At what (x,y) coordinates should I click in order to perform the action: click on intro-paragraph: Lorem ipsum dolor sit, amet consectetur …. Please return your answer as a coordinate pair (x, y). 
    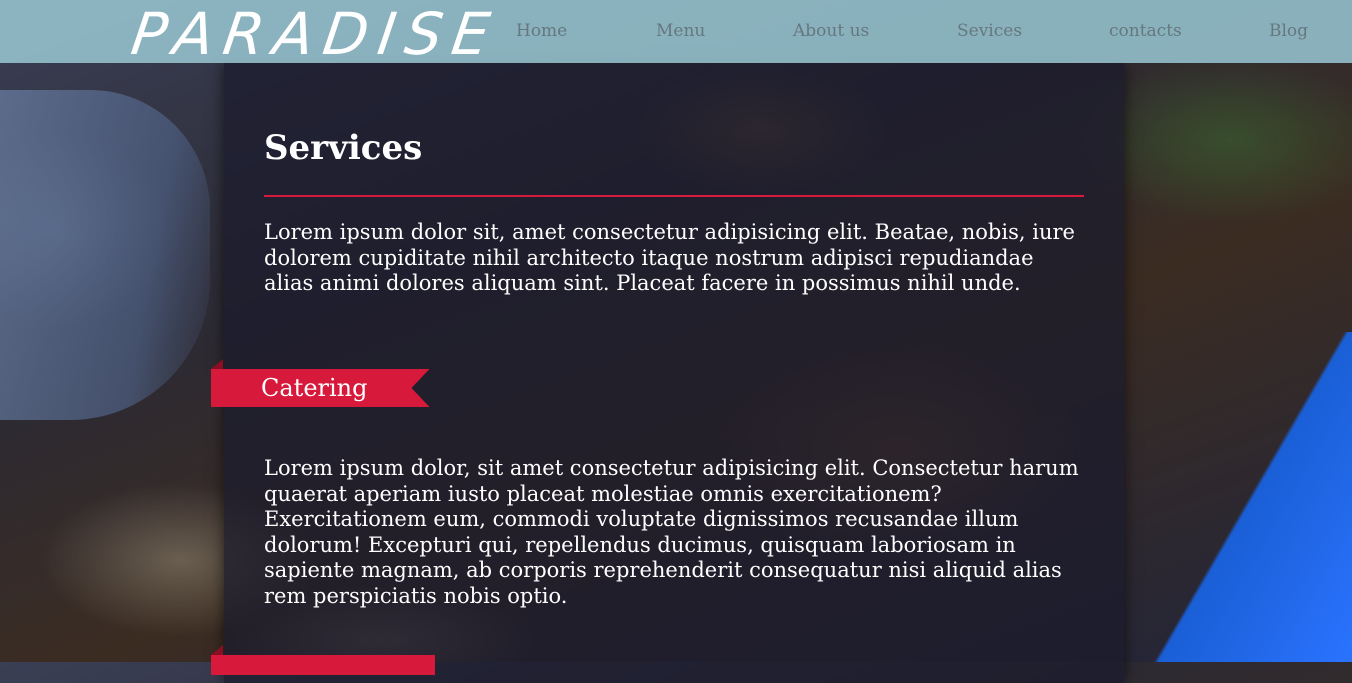
    Looking at the image, I should click on (669, 257).